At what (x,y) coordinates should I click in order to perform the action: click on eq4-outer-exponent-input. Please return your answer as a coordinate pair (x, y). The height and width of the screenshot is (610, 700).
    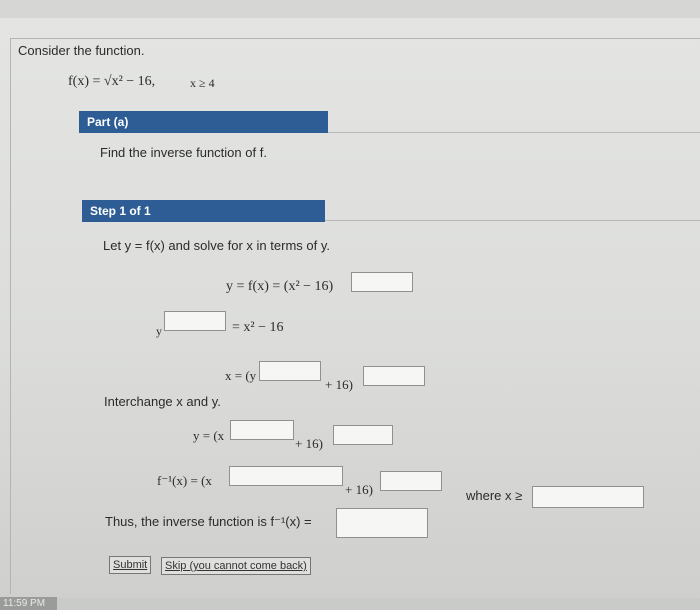
    Looking at the image, I should click on (363, 435).